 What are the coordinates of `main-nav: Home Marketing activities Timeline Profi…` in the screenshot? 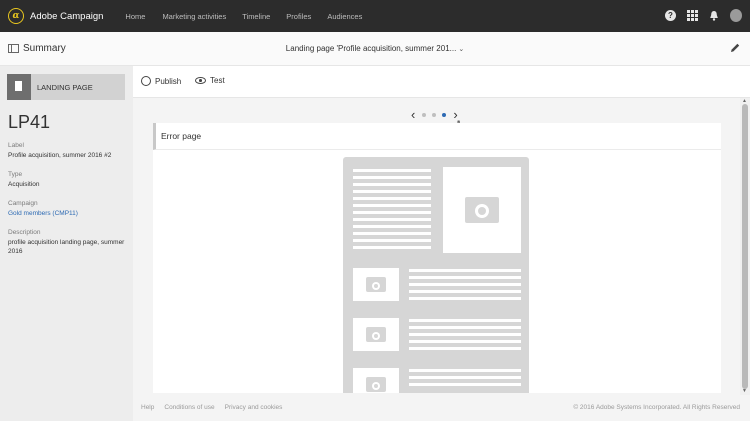 It's located at (251, 16).